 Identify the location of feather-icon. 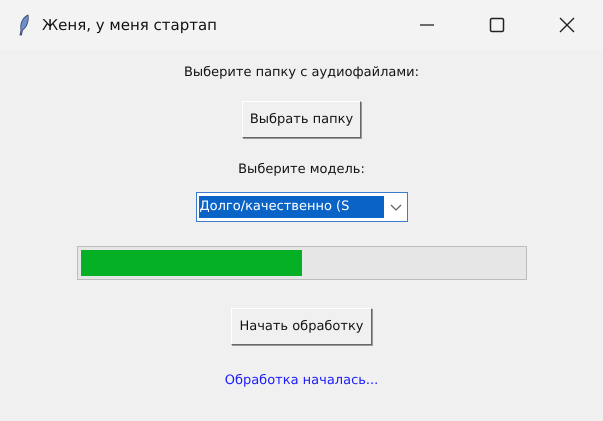
(24, 25).